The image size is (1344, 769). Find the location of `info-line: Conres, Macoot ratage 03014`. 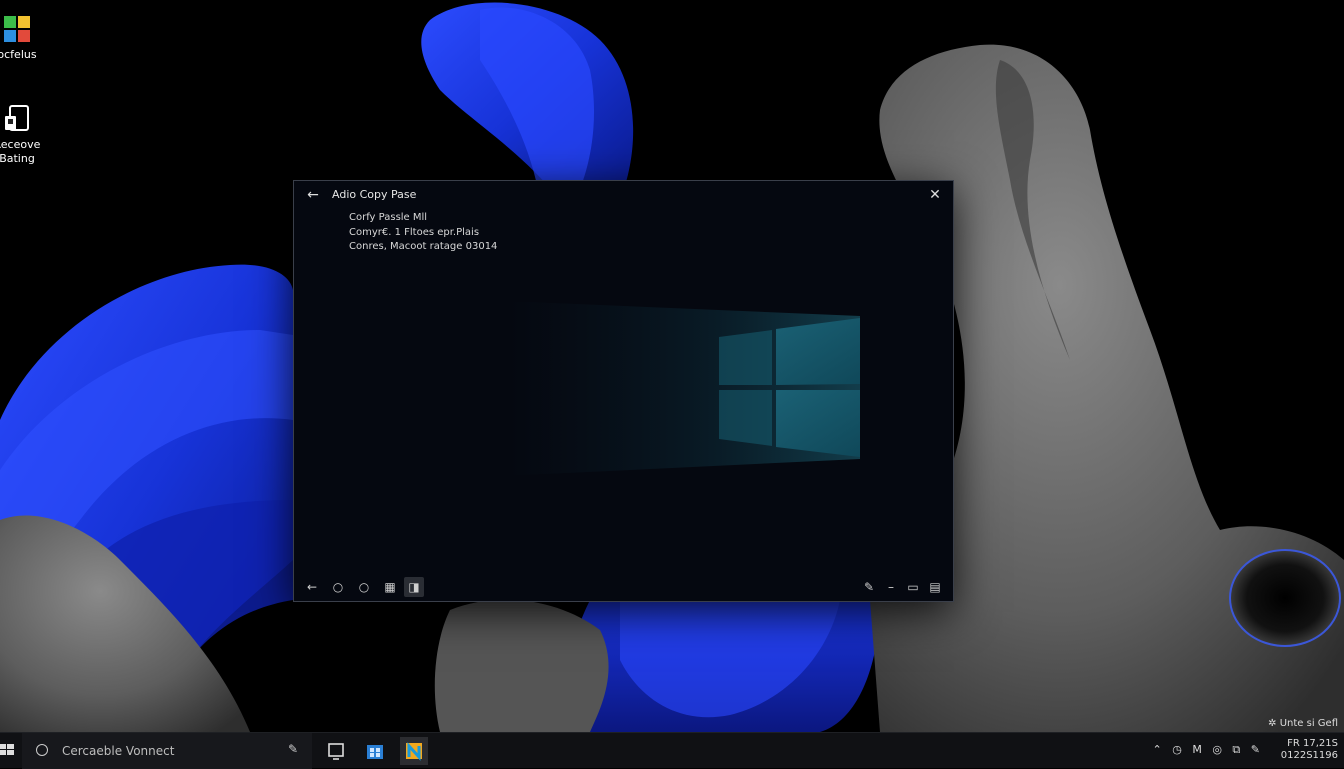

info-line: Conres, Macoot ratage 03014 is located at coordinates (423, 246).